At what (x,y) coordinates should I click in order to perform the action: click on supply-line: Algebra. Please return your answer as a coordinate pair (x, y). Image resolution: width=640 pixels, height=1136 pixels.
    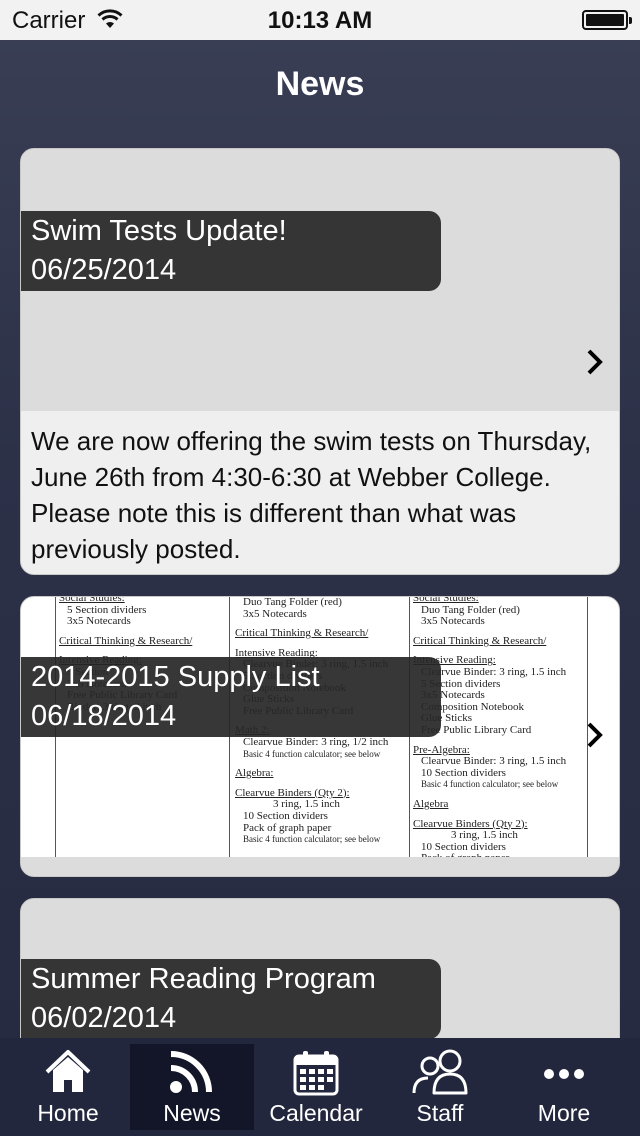
    Looking at the image, I should click on (431, 803).